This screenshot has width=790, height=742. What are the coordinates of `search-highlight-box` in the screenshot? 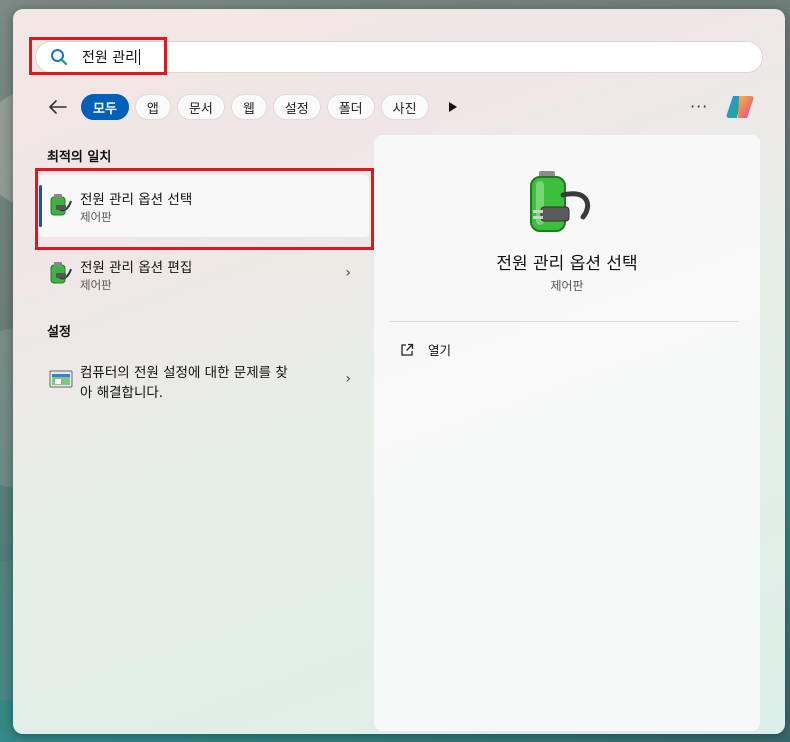 It's located at (98, 56).